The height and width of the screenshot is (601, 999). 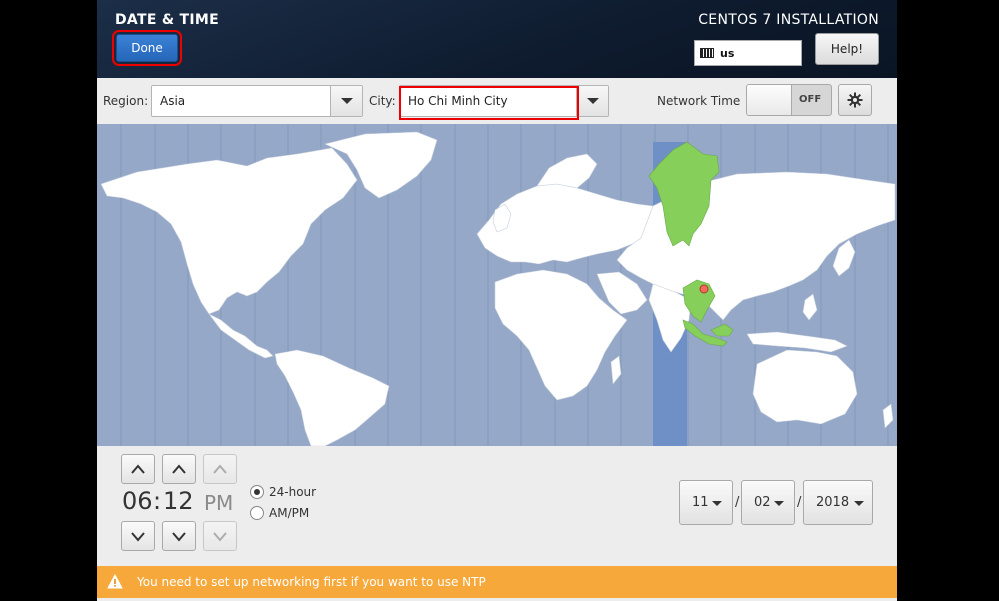 What do you see at coordinates (219, 503) in the screenshot?
I see `ampm-value: PM` at bounding box center [219, 503].